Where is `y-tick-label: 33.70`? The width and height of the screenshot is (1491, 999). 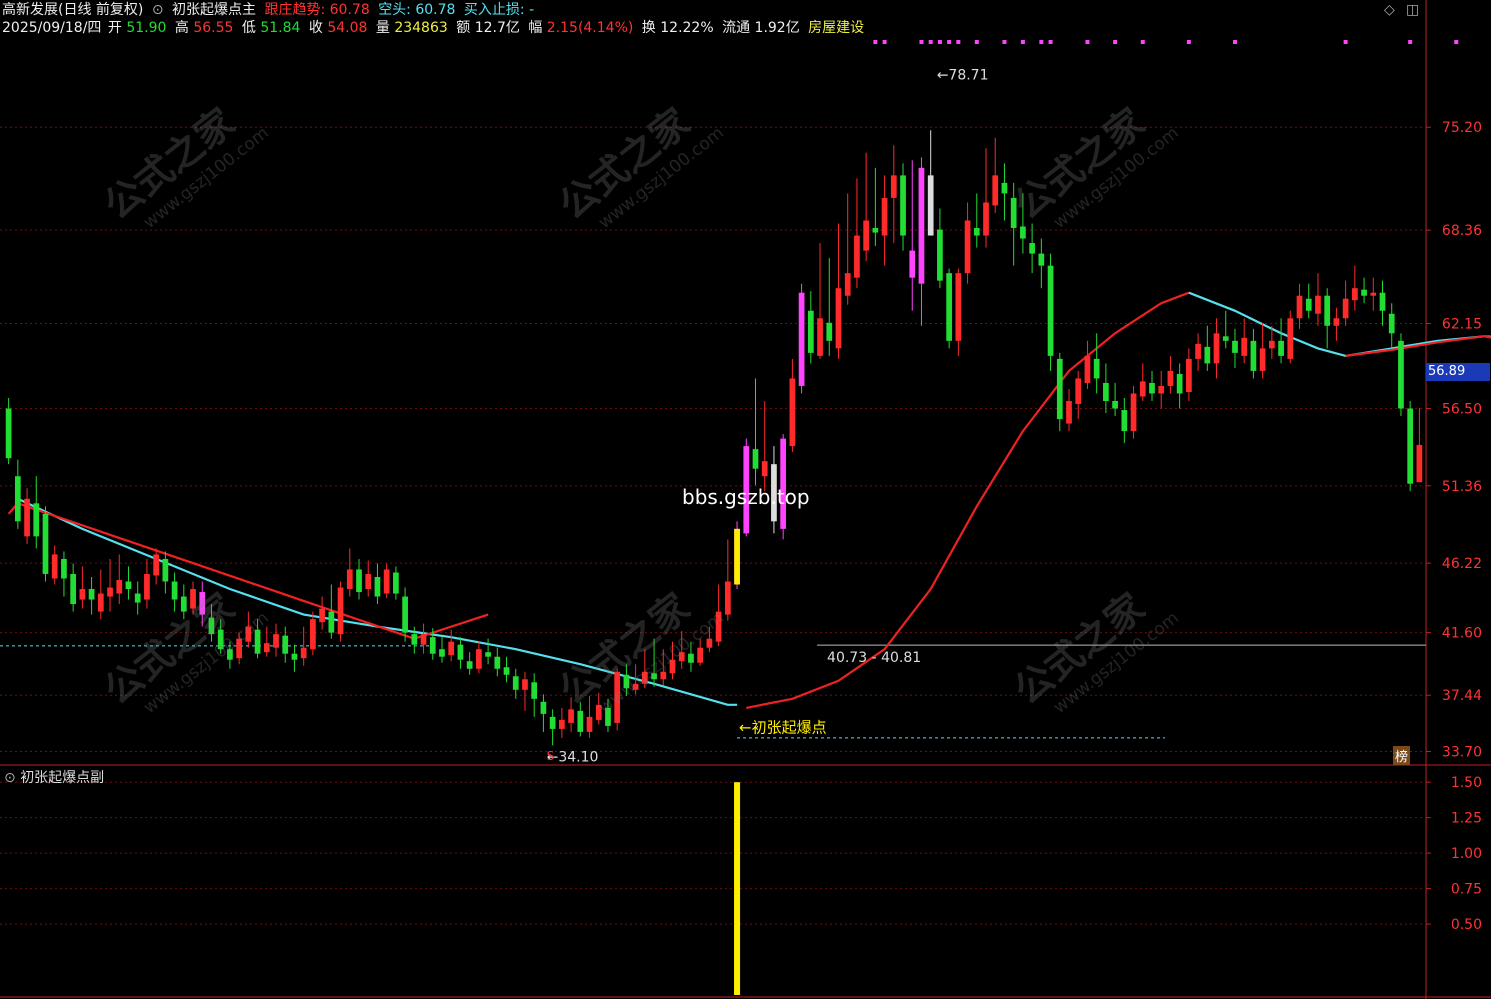 y-tick-label: 33.70 is located at coordinates (1462, 752).